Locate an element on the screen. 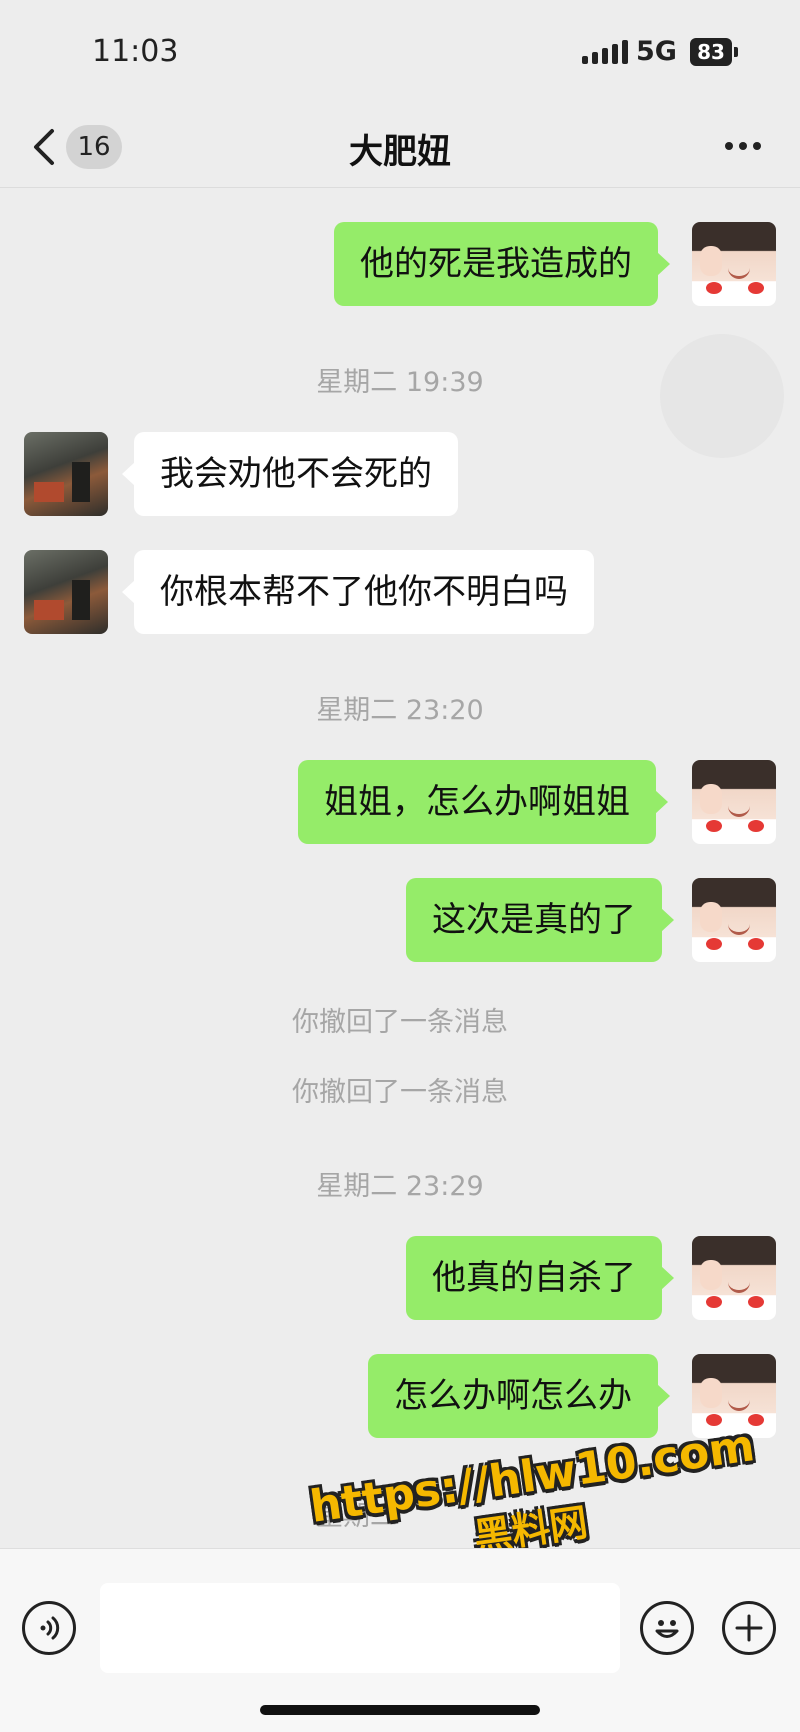  outgoing-bubble: 他的死是我造成的 is located at coordinates (502, 264).